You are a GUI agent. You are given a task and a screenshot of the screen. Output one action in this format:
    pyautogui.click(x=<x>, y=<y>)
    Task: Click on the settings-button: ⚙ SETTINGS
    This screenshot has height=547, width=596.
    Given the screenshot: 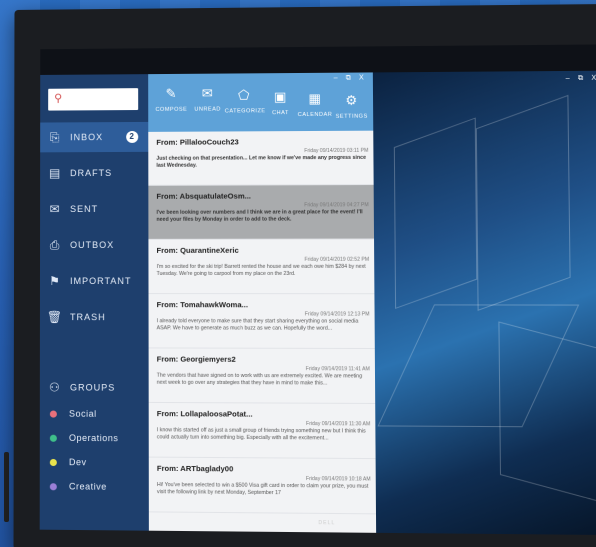 What is the action you would take?
    pyautogui.click(x=351, y=106)
    